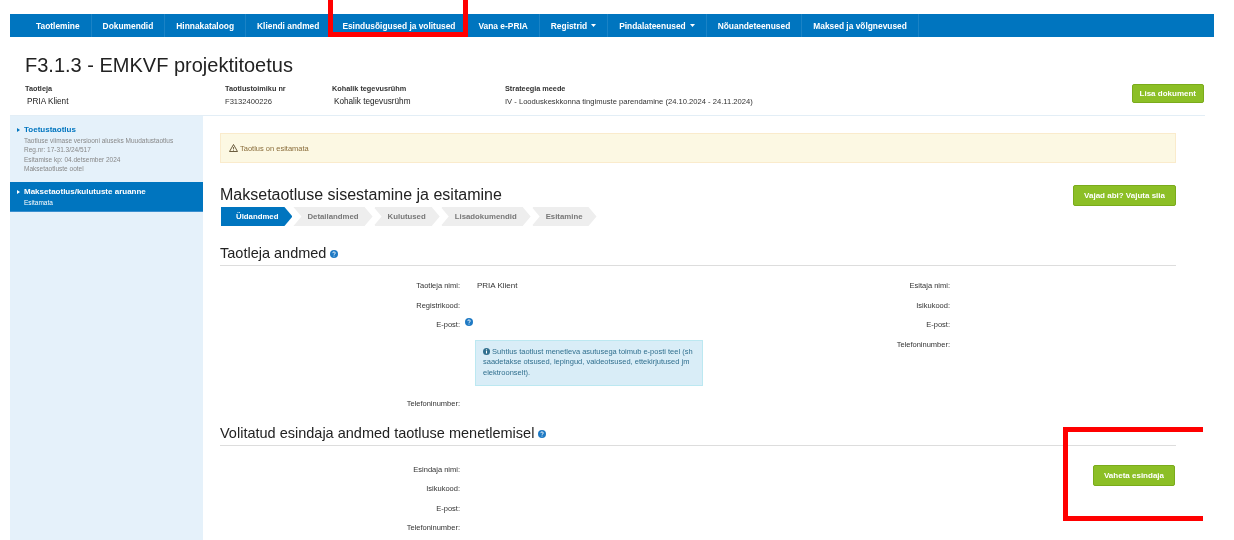 The image size is (1234, 540). Describe the element at coordinates (361, 195) in the screenshot. I see `section-title: Maksetaotluse sisestamine ja esitamine` at that location.